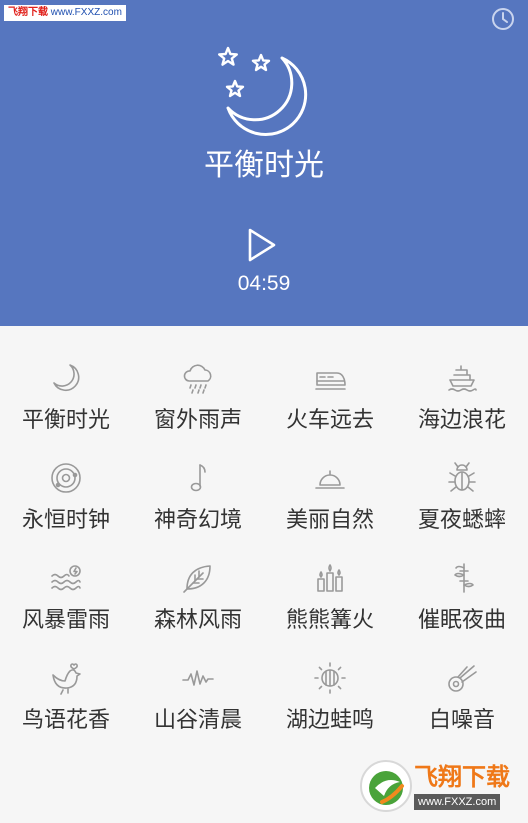 The width and height of the screenshot is (528, 823). I want to click on watermark-brand: 飞翔下载, so click(462, 777).